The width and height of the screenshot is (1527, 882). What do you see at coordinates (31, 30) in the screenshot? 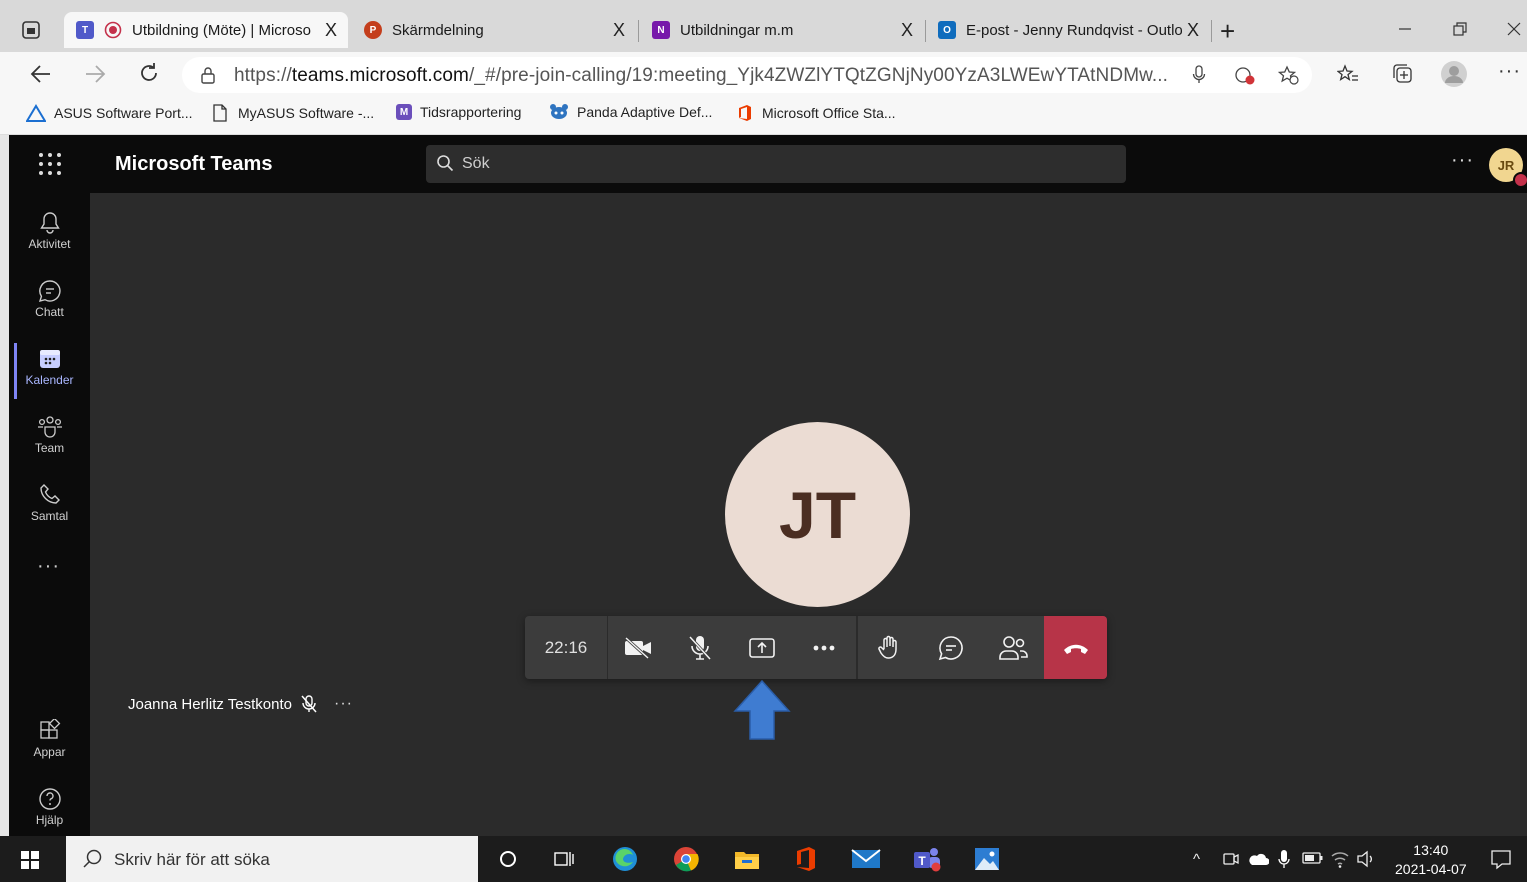
I see `tab-actions-icon` at bounding box center [31, 30].